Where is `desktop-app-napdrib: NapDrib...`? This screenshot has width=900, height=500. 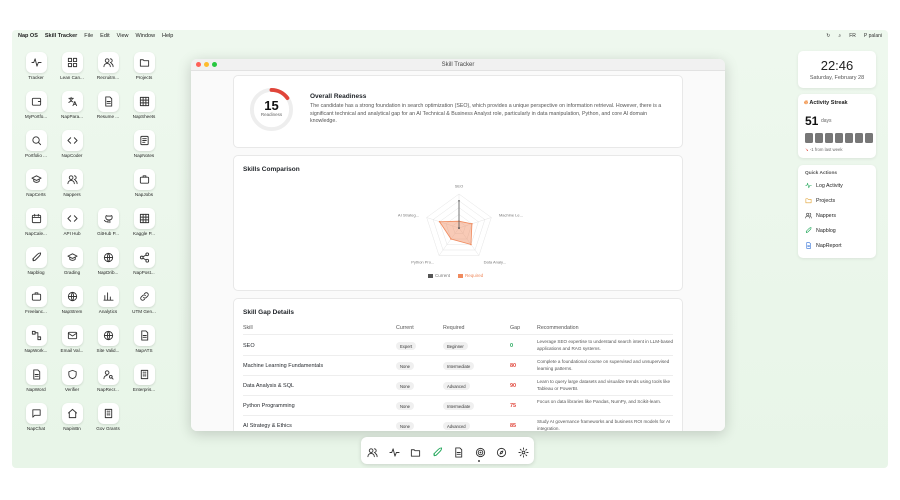 desktop-app-napdrib: NapDrib... is located at coordinates (108, 265).